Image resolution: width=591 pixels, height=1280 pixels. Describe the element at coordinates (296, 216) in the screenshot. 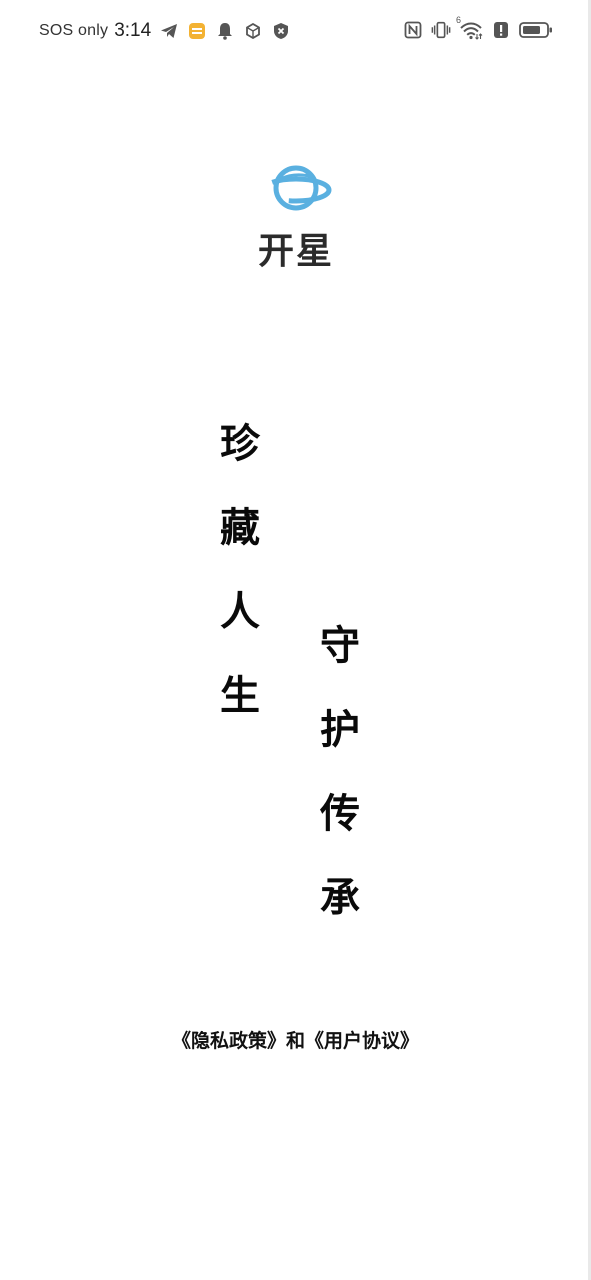

I see `app-logo: 开星` at that location.